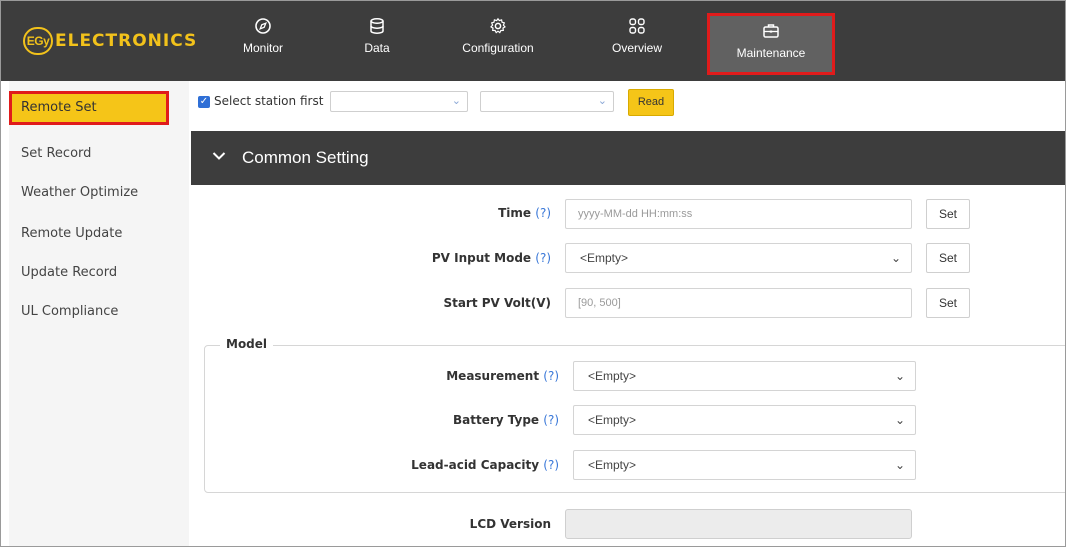  What do you see at coordinates (89, 273) in the screenshot?
I see `sidebar-item-update-record: Update Record` at bounding box center [89, 273].